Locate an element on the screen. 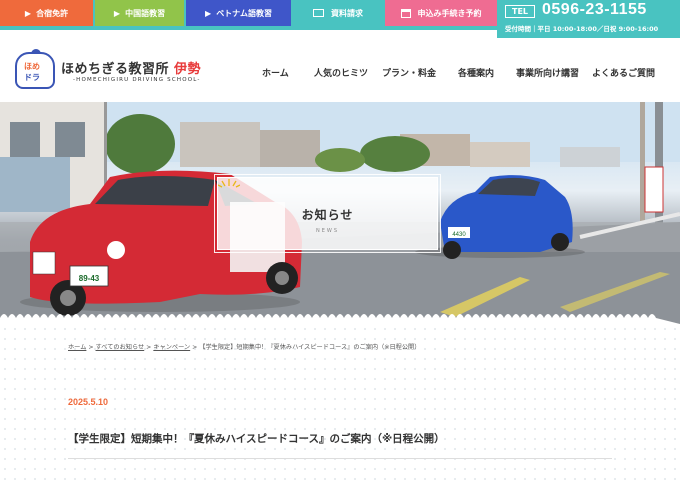  nav-faq: よくあるご質問 is located at coordinates (623, 72).